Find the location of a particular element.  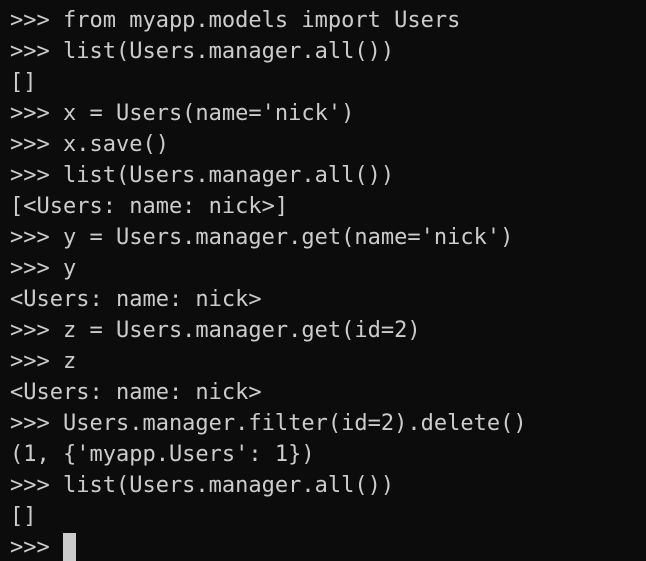

terminal-line-text: >>> z is located at coordinates (43, 361).